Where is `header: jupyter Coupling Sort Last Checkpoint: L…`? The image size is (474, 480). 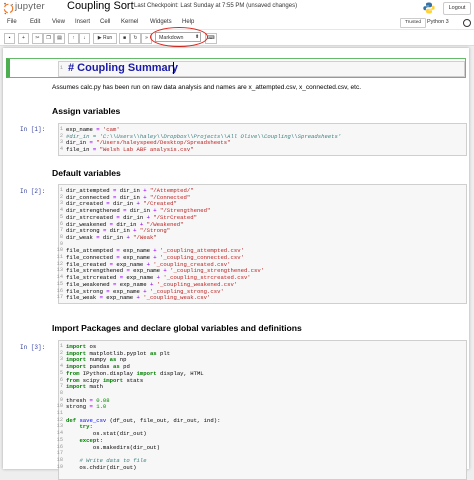 header: jupyter Coupling Sort Last Checkpoint: L… is located at coordinates (237, 8).